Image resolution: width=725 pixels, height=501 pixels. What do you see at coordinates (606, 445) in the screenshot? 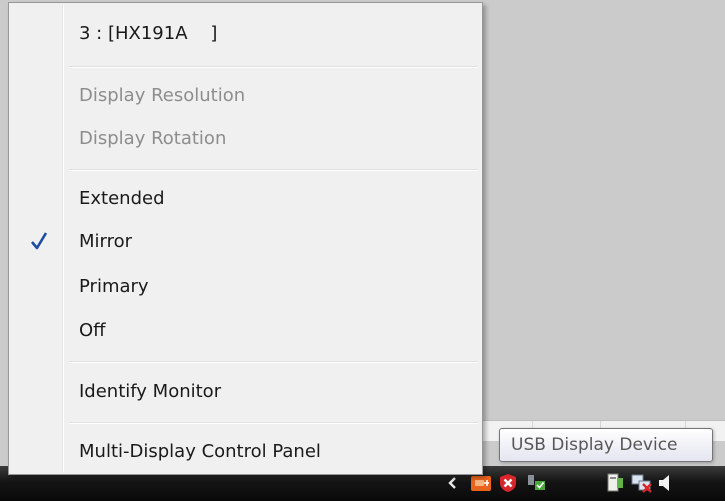
I see `usb-display-device-tooltip: USB Display Device` at bounding box center [606, 445].